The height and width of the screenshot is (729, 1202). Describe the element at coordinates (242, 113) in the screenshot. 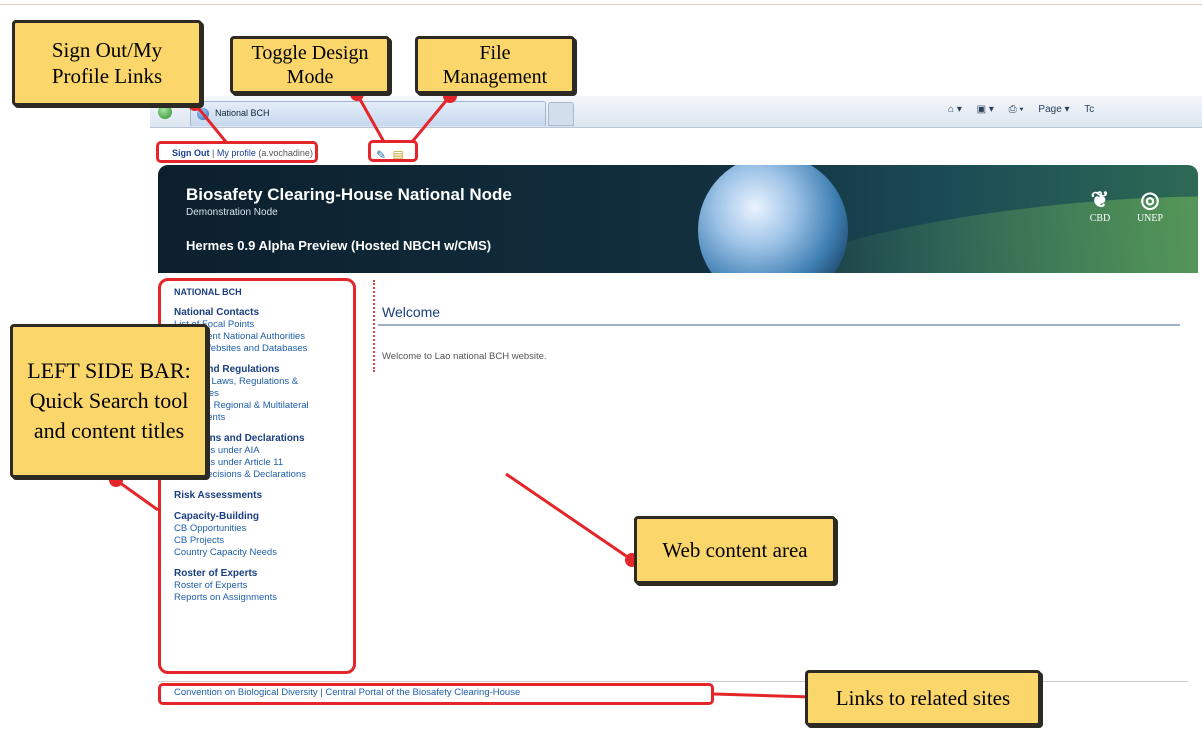

I see `browser-tab-title: National BCH` at that location.